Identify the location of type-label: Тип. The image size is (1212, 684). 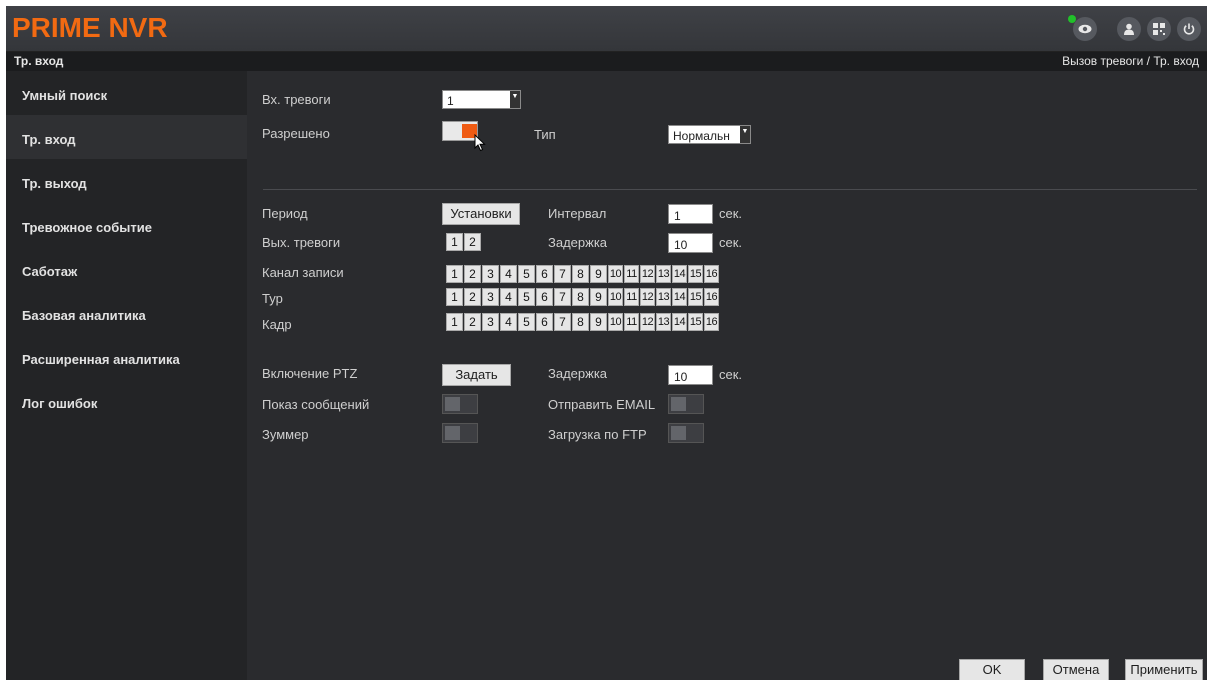
(545, 134).